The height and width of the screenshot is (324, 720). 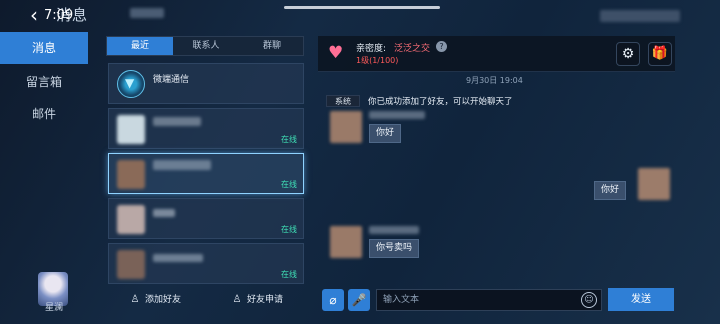 I want to click on gear-icon: ⚙, so click(x=628, y=54).